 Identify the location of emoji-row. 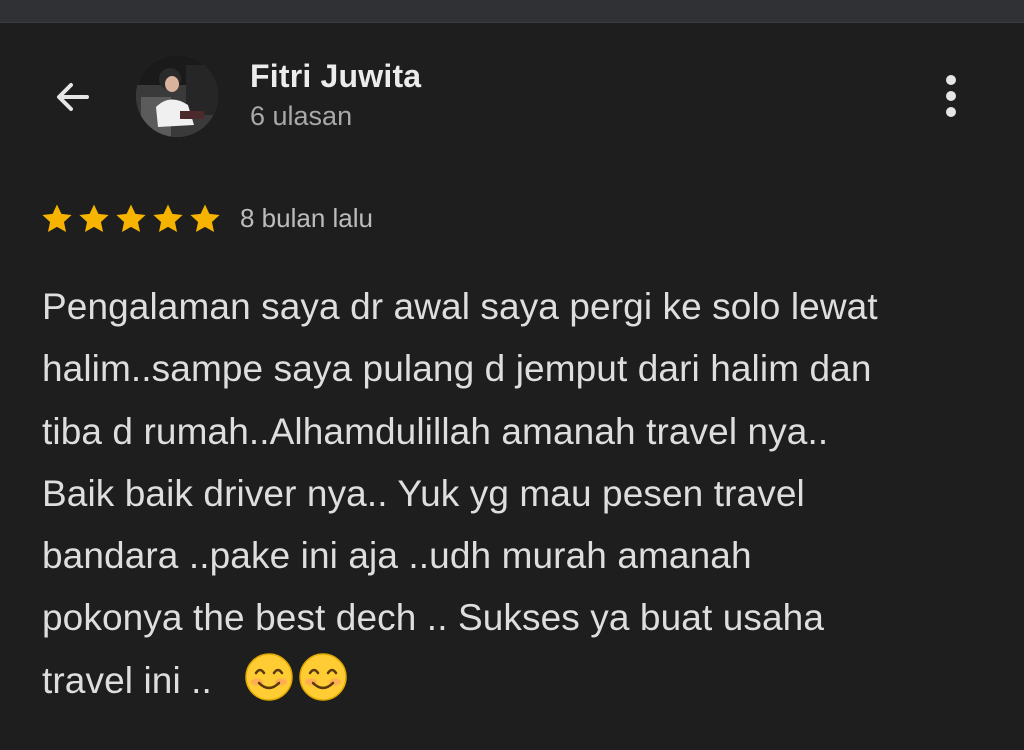
(298, 677).